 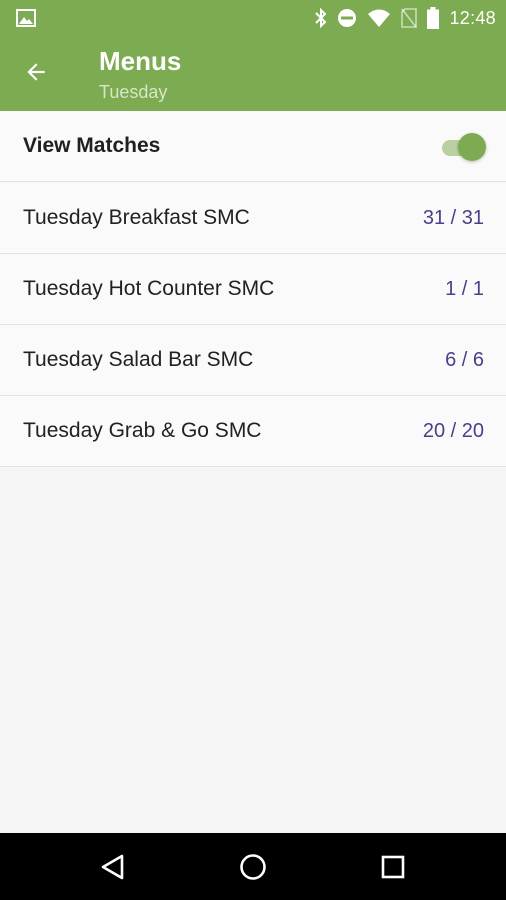 What do you see at coordinates (140, 61) in the screenshot?
I see `page-title: Menus` at bounding box center [140, 61].